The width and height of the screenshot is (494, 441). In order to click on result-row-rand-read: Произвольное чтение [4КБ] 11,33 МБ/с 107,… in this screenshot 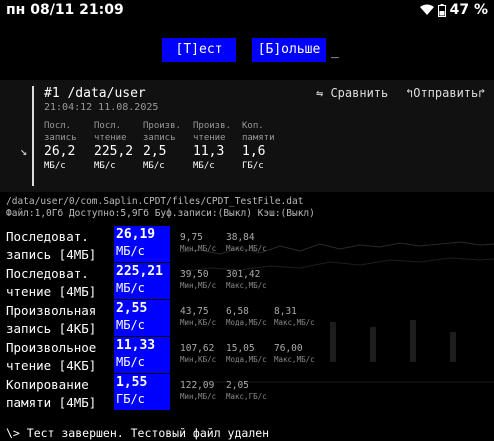, I will do `click(247, 355)`.